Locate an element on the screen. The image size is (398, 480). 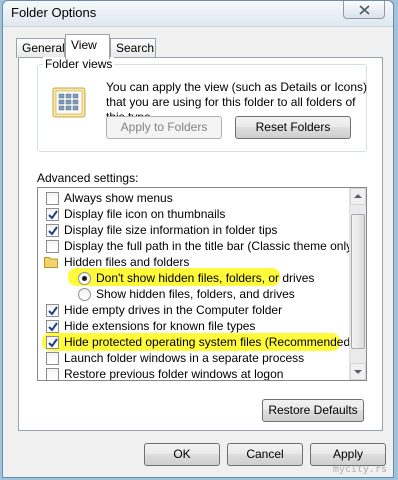
advanced-settings-label: Advanced settings: is located at coordinates (88, 178).